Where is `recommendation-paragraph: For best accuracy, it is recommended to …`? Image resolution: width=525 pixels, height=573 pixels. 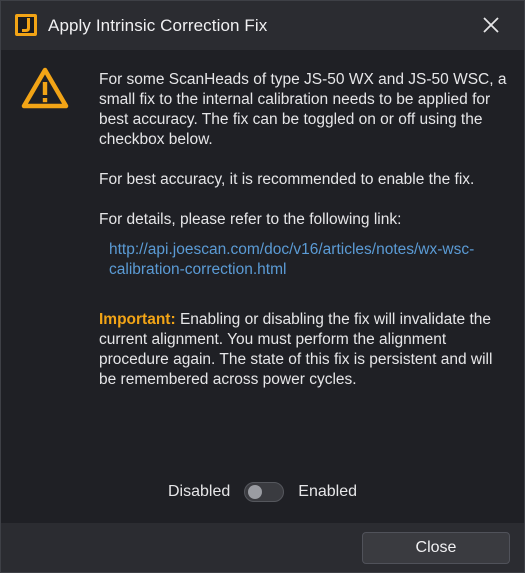 recommendation-paragraph: For best accuracy, it is recommended to … is located at coordinates (287, 179).